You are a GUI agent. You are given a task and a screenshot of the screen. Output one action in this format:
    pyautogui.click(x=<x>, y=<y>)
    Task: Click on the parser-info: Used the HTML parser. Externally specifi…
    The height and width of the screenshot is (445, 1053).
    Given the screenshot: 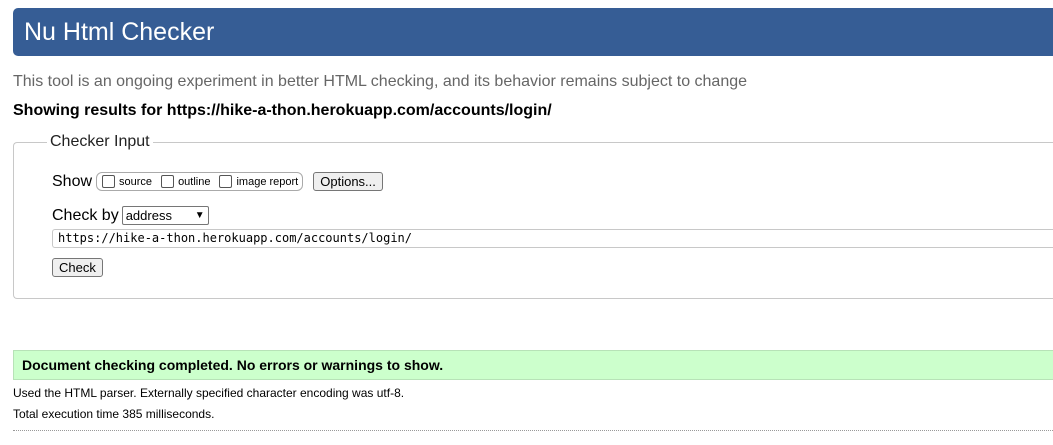 What is the action you would take?
    pyautogui.click(x=209, y=393)
    